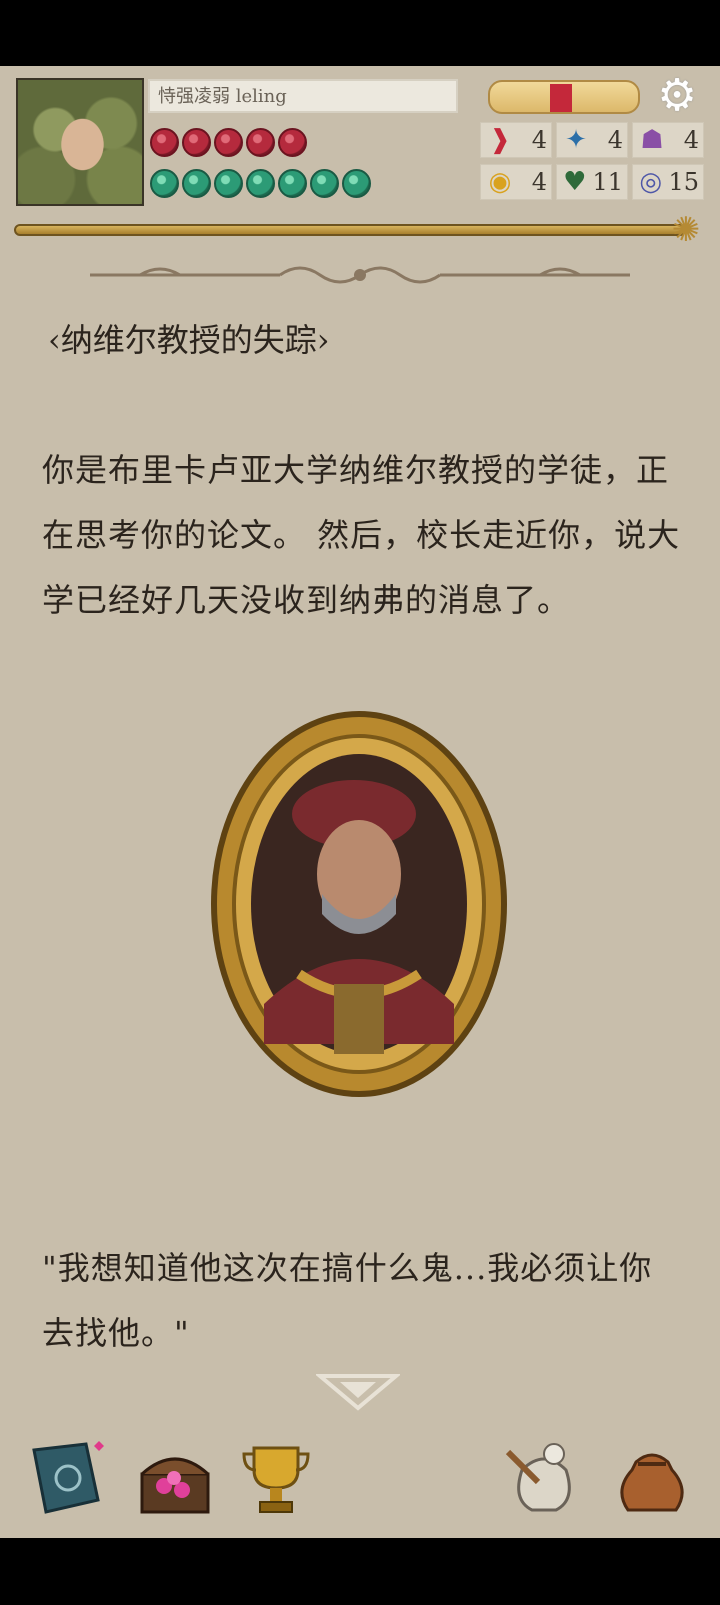 The width and height of the screenshot is (720, 1605). Describe the element at coordinates (677, 96) in the screenshot. I see `gear-icon: ⚙` at that location.